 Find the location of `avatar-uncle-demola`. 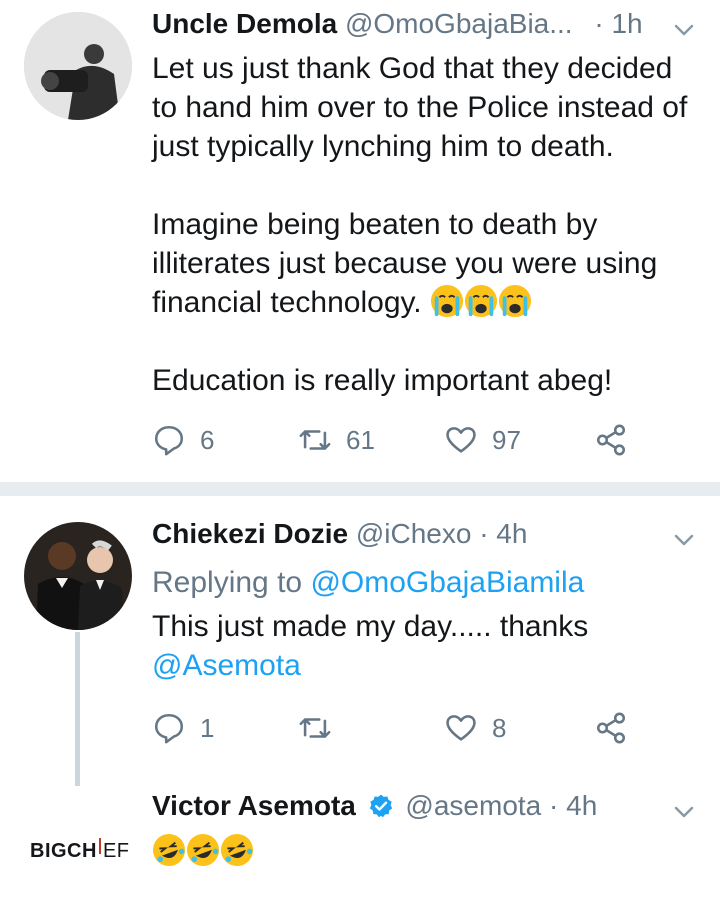

avatar-uncle-demola is located at coordinates (78, 66).